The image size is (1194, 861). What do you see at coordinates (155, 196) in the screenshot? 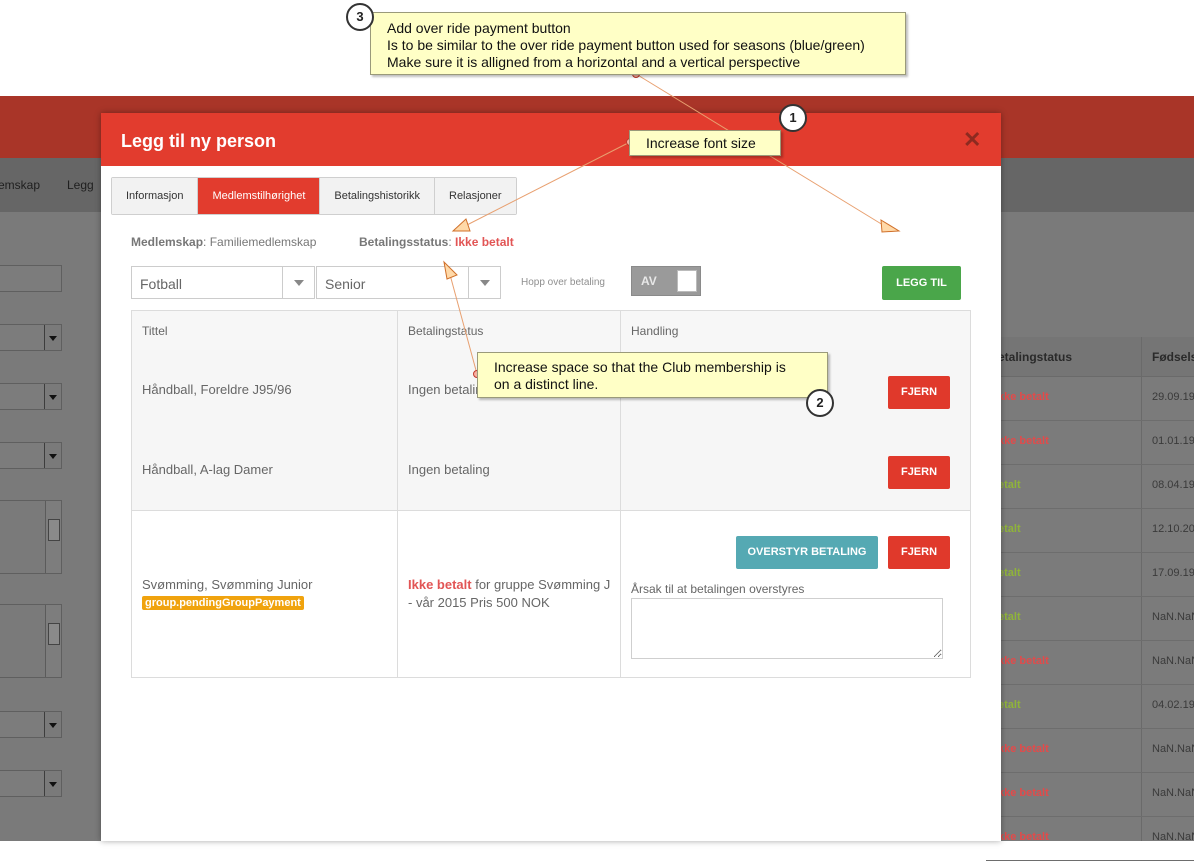
I see `tab-informasjon: Informasjon` at bounding box center [155, 196].